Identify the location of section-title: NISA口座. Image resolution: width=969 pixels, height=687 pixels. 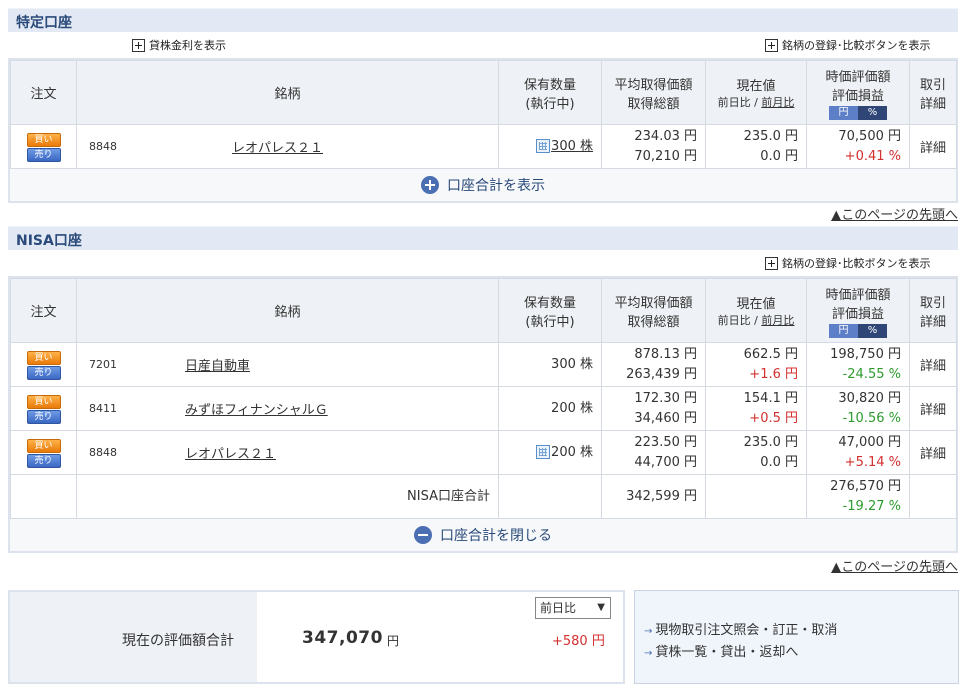
(49, 241).